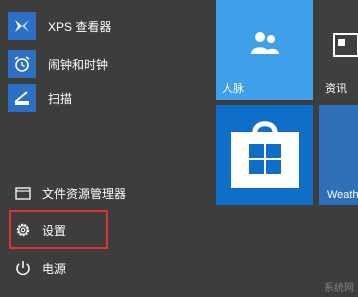 The width and height of the screenshot is (358, 297). I want to click on file-explorer-label: 文件资源管理器, so click(84, 193).